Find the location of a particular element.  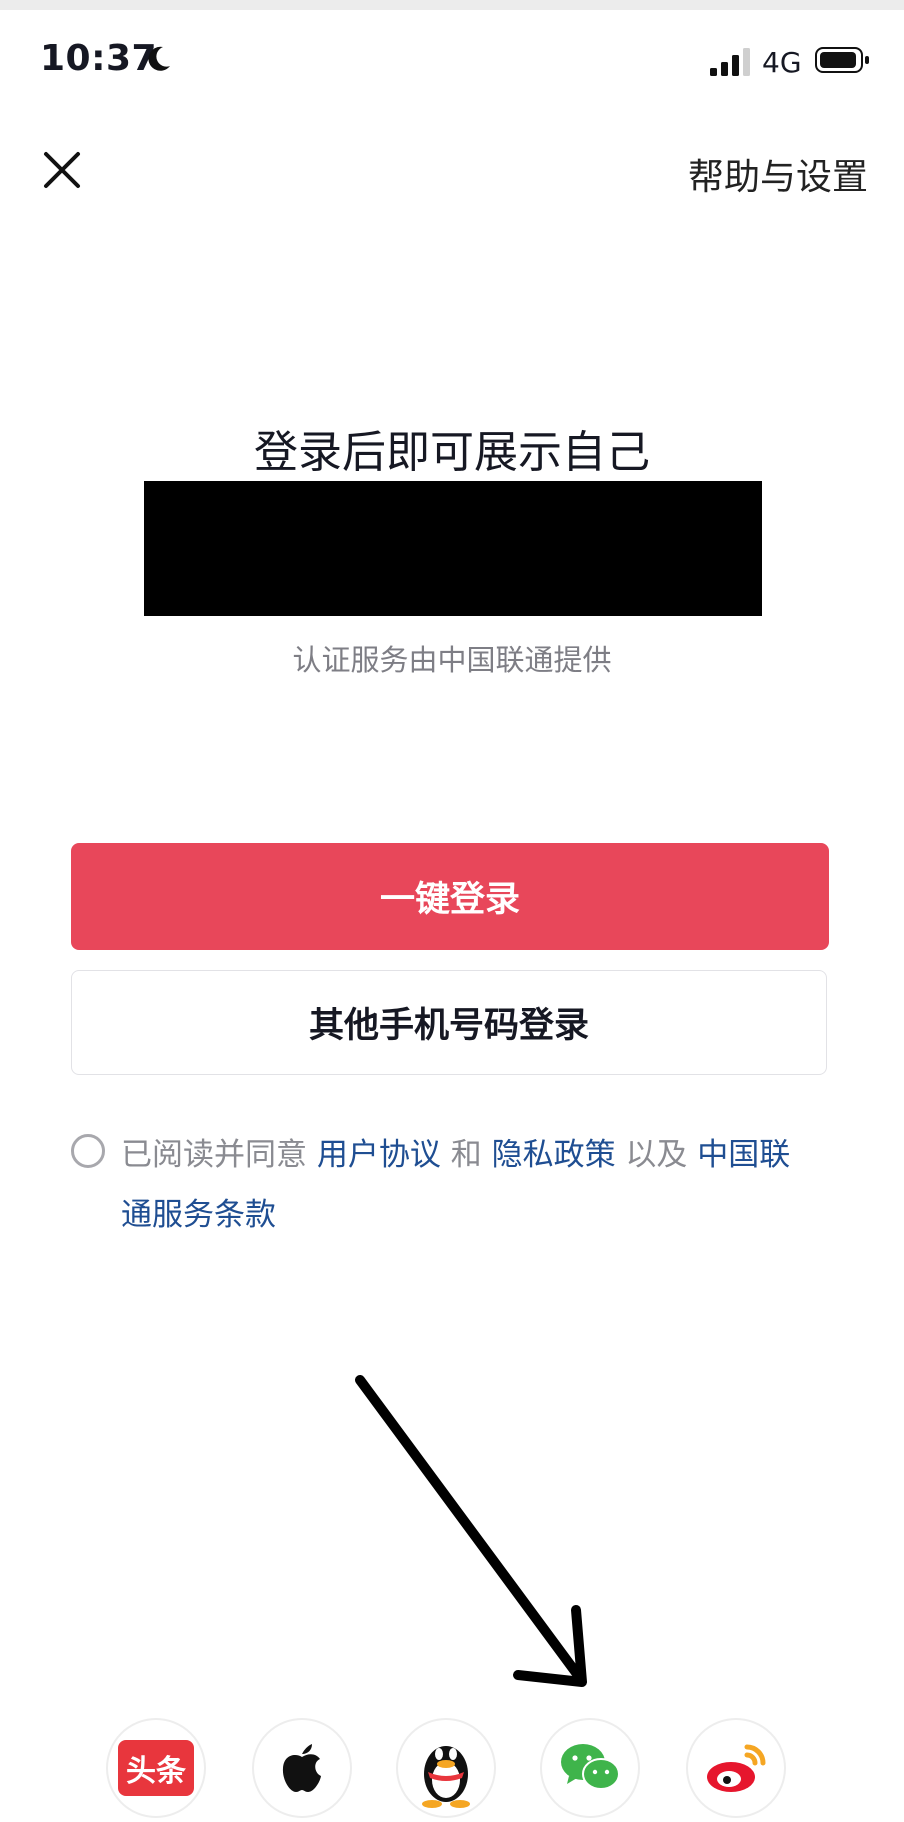

other-phone-login-button: 其他手机号码登录 is located at coordinates (449, 1022).